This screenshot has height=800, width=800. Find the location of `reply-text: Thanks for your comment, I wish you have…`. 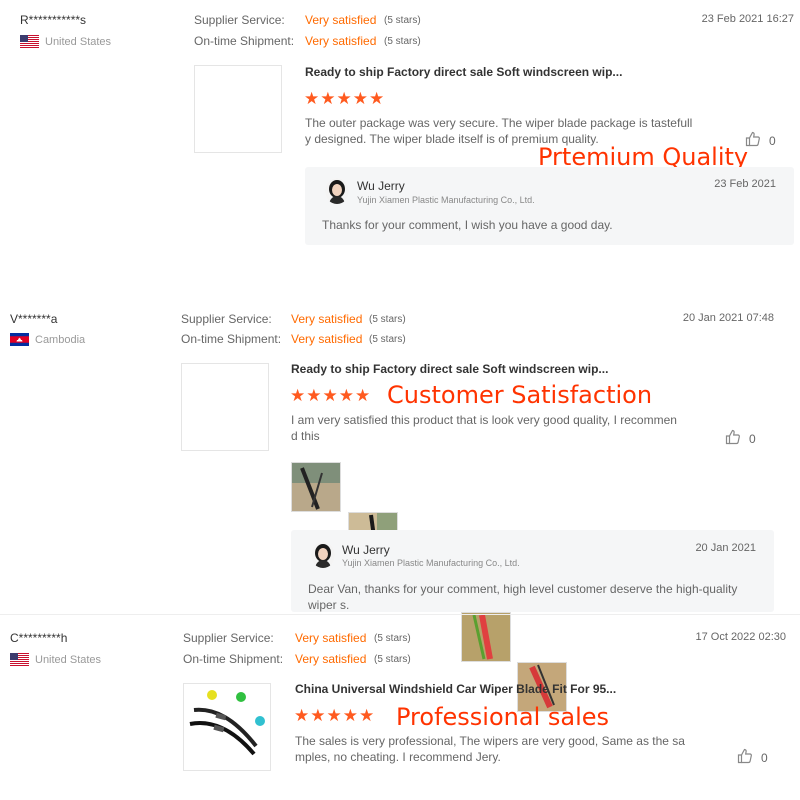

reply-text: Thanks for your comment, I wish you have… is located at coordinates (467, 225).